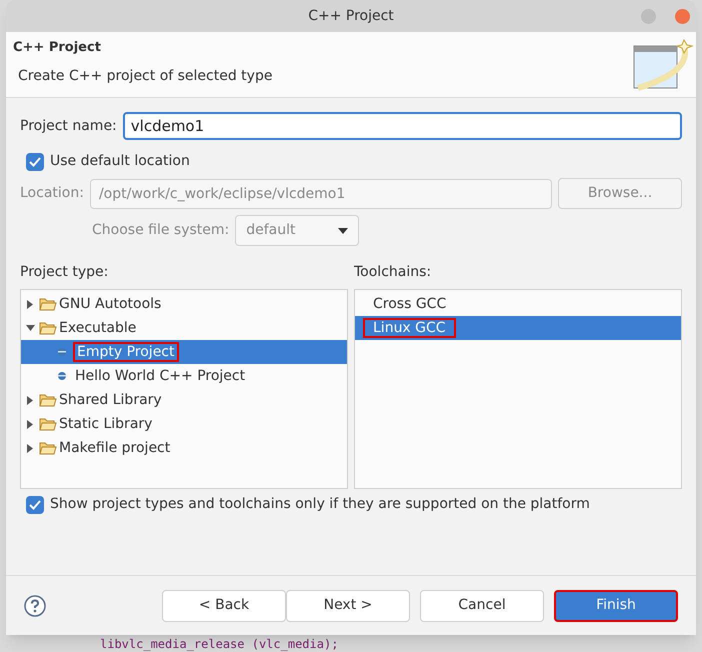 The height and width of the screenshot is (652, 702). Describe the element at coordinates (144, 76) in the screenshot. I see `page-description: Create C++ project of selected type` at that location.